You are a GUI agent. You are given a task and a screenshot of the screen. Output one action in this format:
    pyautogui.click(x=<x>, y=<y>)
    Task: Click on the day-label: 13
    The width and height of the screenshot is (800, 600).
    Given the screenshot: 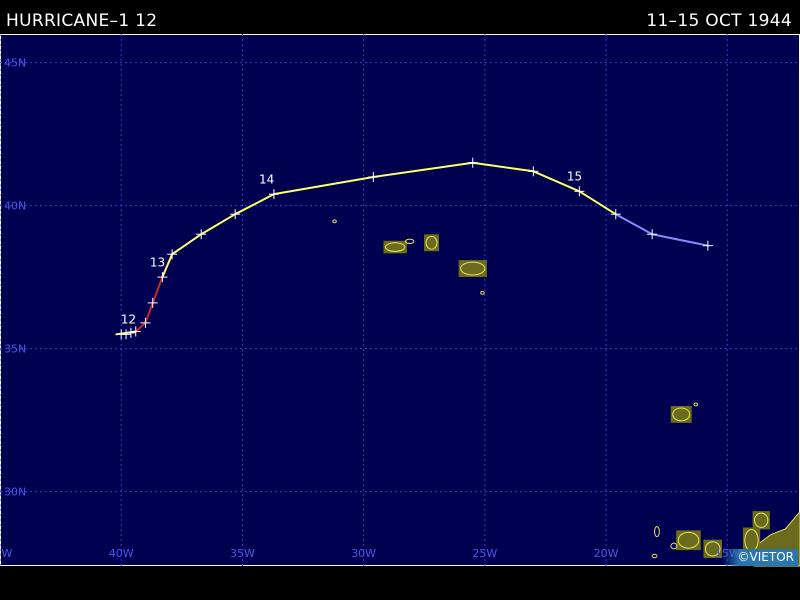 What is the action you would take?
    pyautogui.click(x=157, y=263)
    